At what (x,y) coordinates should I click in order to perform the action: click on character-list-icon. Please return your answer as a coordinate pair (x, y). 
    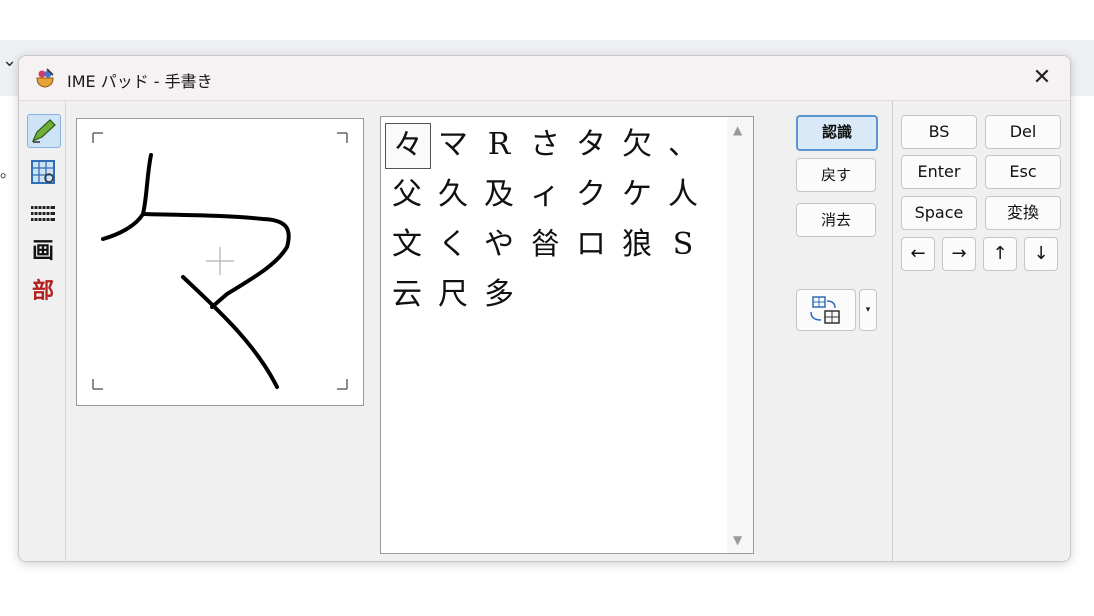
    Looking at the image, I should click on (43, 172).